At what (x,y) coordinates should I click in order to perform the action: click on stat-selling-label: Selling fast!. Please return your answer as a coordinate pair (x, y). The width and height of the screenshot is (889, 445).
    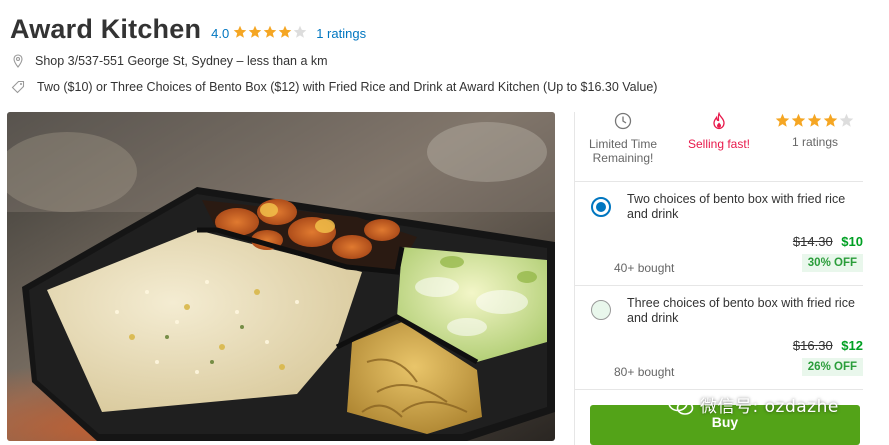
    Looking at the image, I should click on (719, 144).